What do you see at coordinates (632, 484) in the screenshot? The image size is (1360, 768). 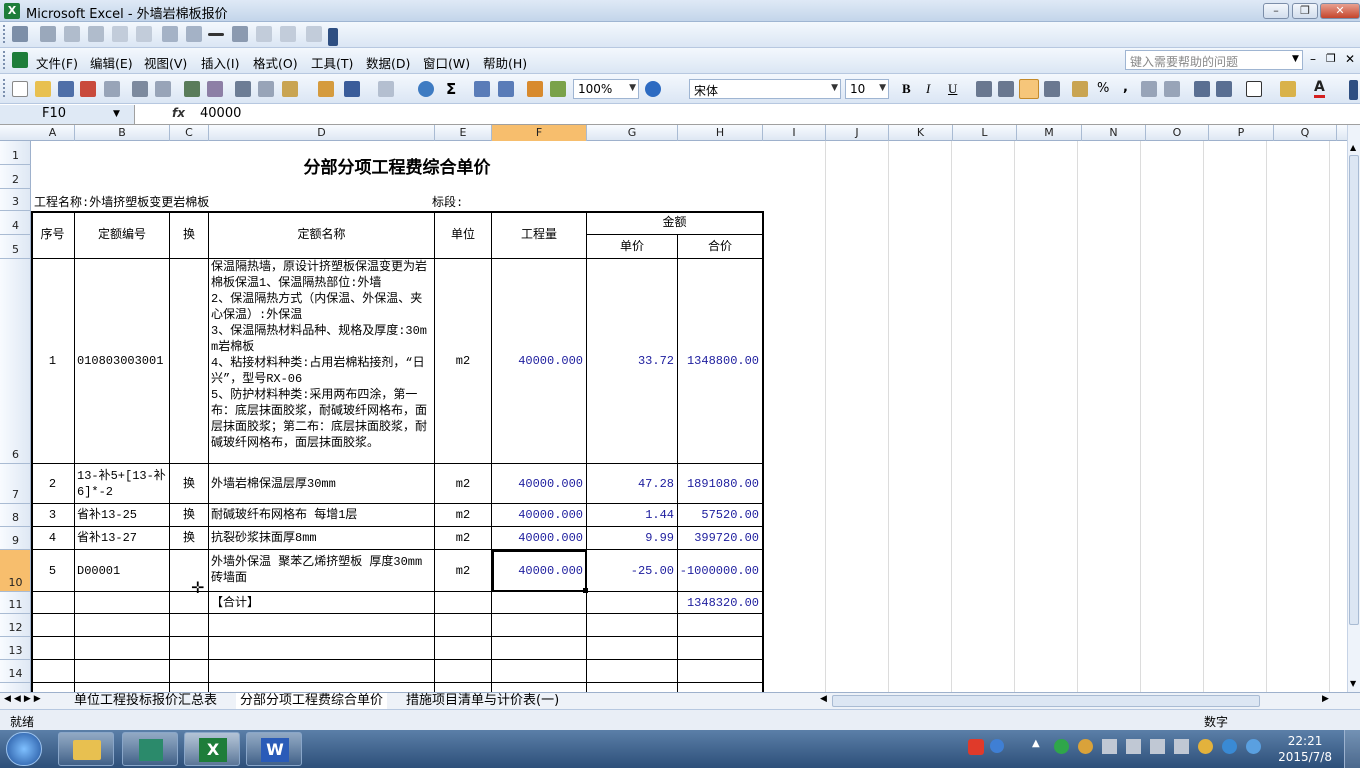 I see `item-price: 47.28` at bounding box center [632, 484].